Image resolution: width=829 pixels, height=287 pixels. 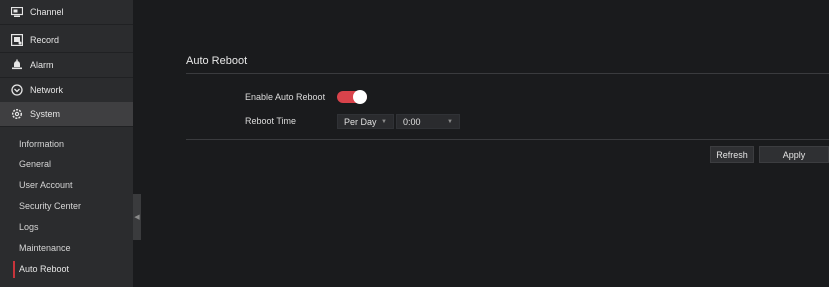 I want to click on refresh-button: Refresh, so click(x=732, y=154).